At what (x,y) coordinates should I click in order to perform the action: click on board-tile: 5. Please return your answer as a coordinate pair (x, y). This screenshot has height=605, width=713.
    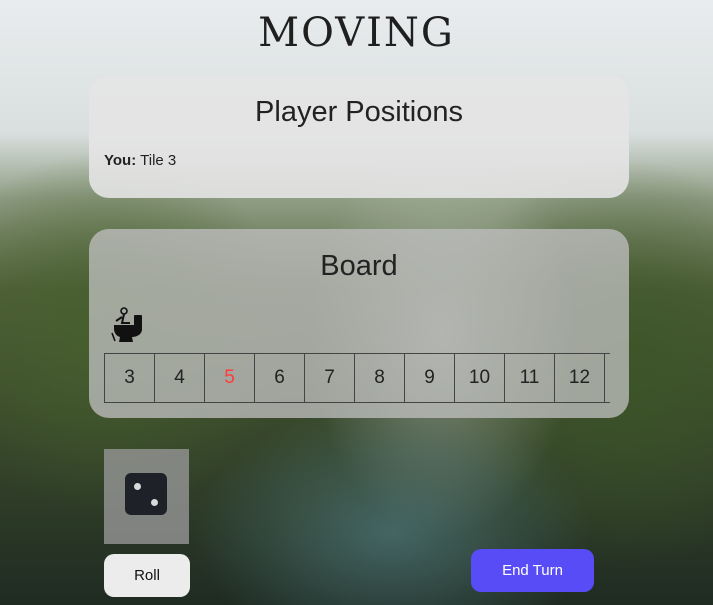
    Looking at the image, I should click on (230, 378).